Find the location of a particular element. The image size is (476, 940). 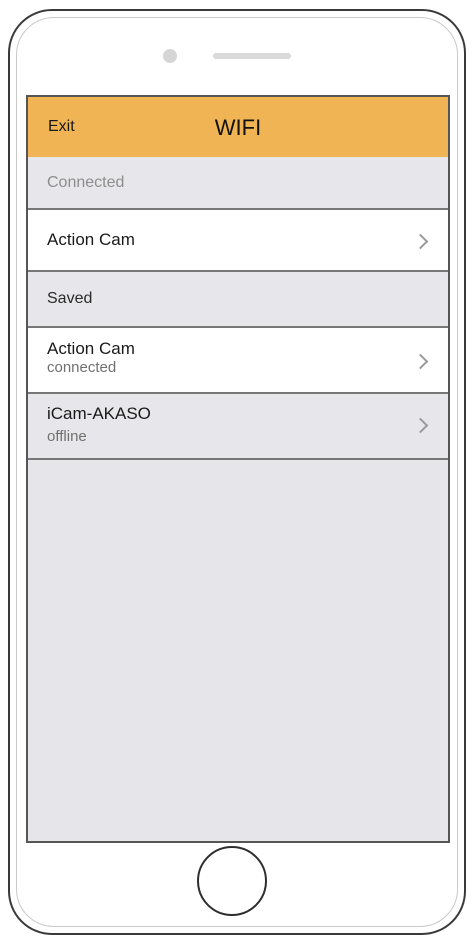

network-name: iCam-AKASO is located at coordinates (99, 413).